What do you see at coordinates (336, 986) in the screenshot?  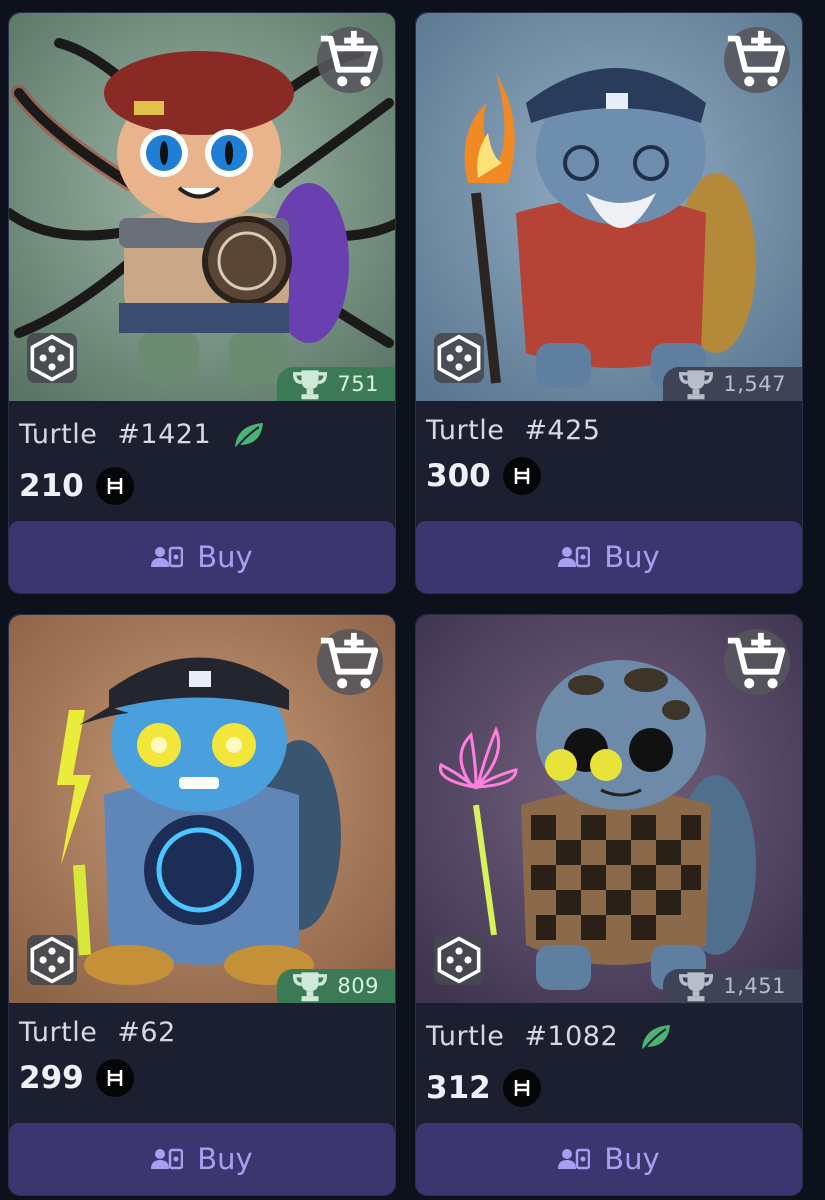 I see `rank-badge: 809` at bounding box center [336, 986].